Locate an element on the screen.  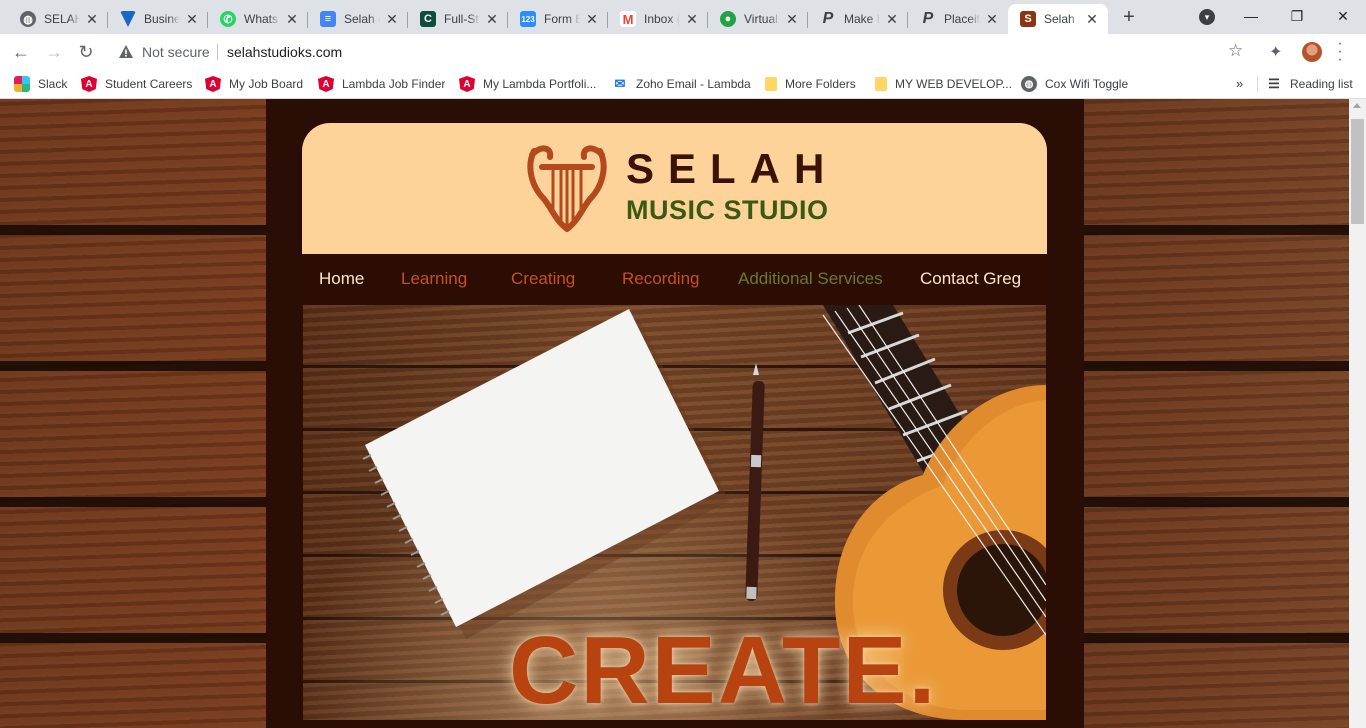
whatsapp-icon: ✆ is located at coordinates (228, 19).